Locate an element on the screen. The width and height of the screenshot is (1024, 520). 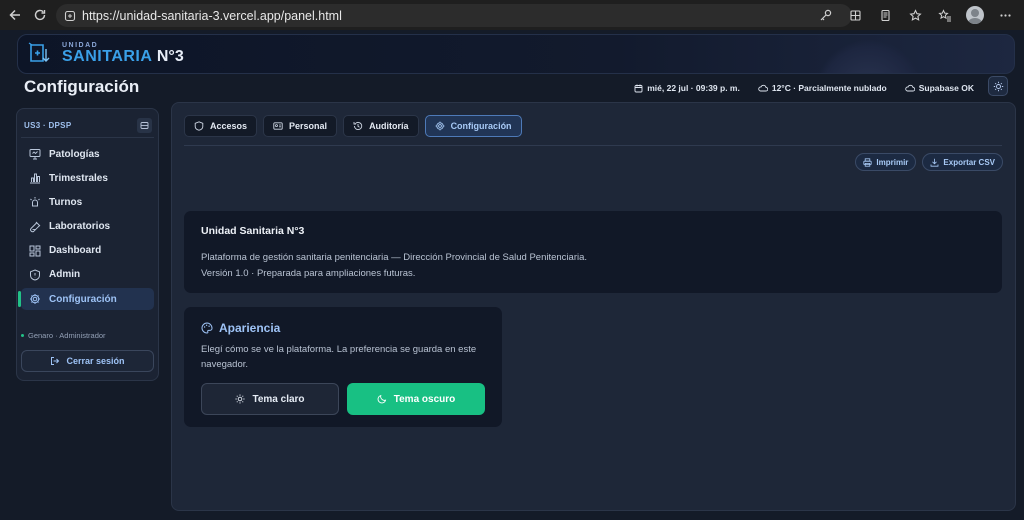
flask-icon is located at coordinates (35, 227).